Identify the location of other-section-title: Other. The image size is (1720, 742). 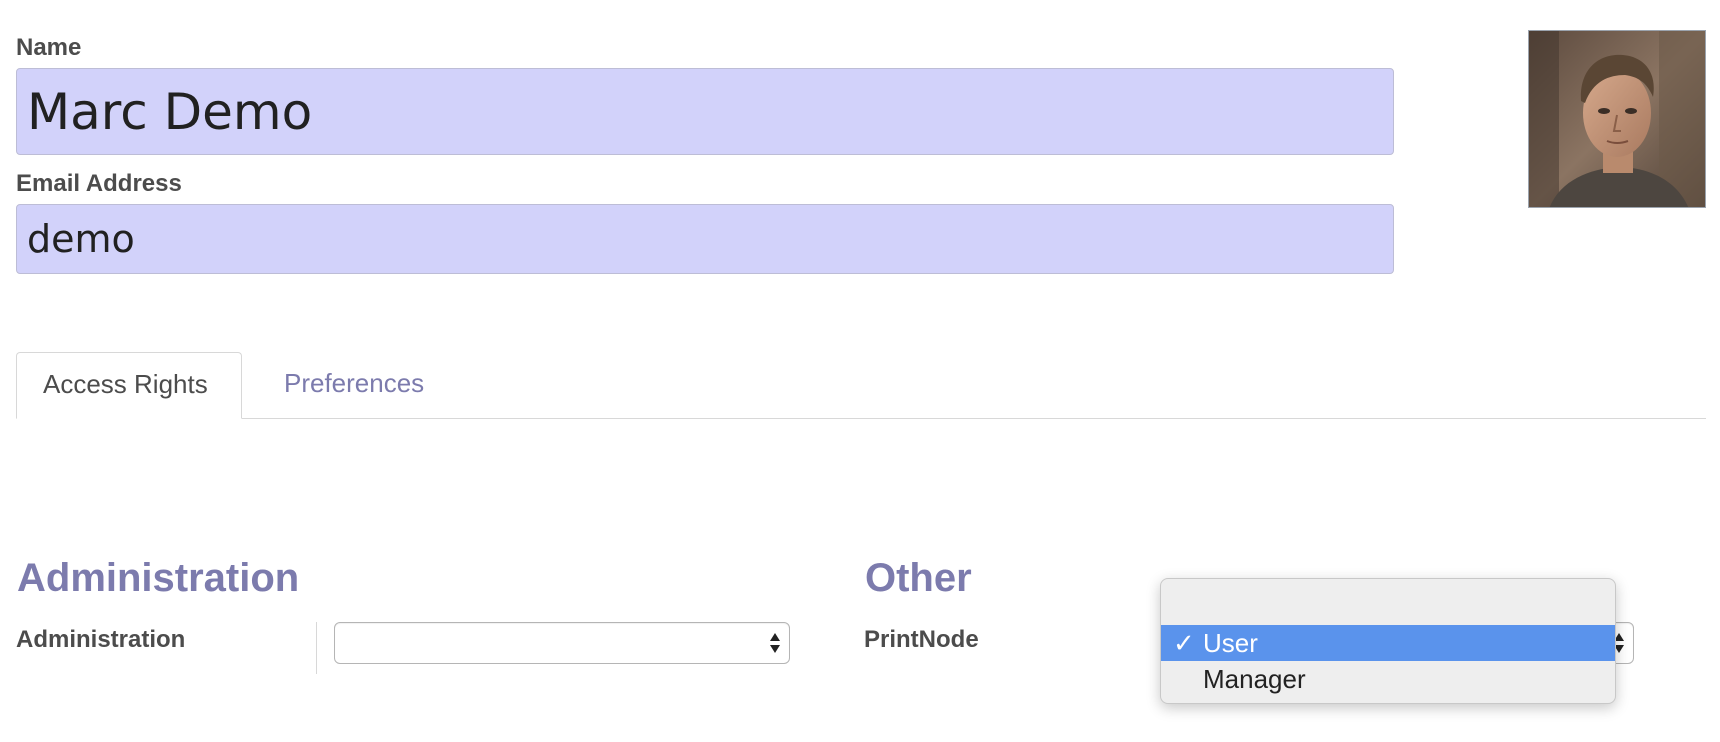
(918, 578).